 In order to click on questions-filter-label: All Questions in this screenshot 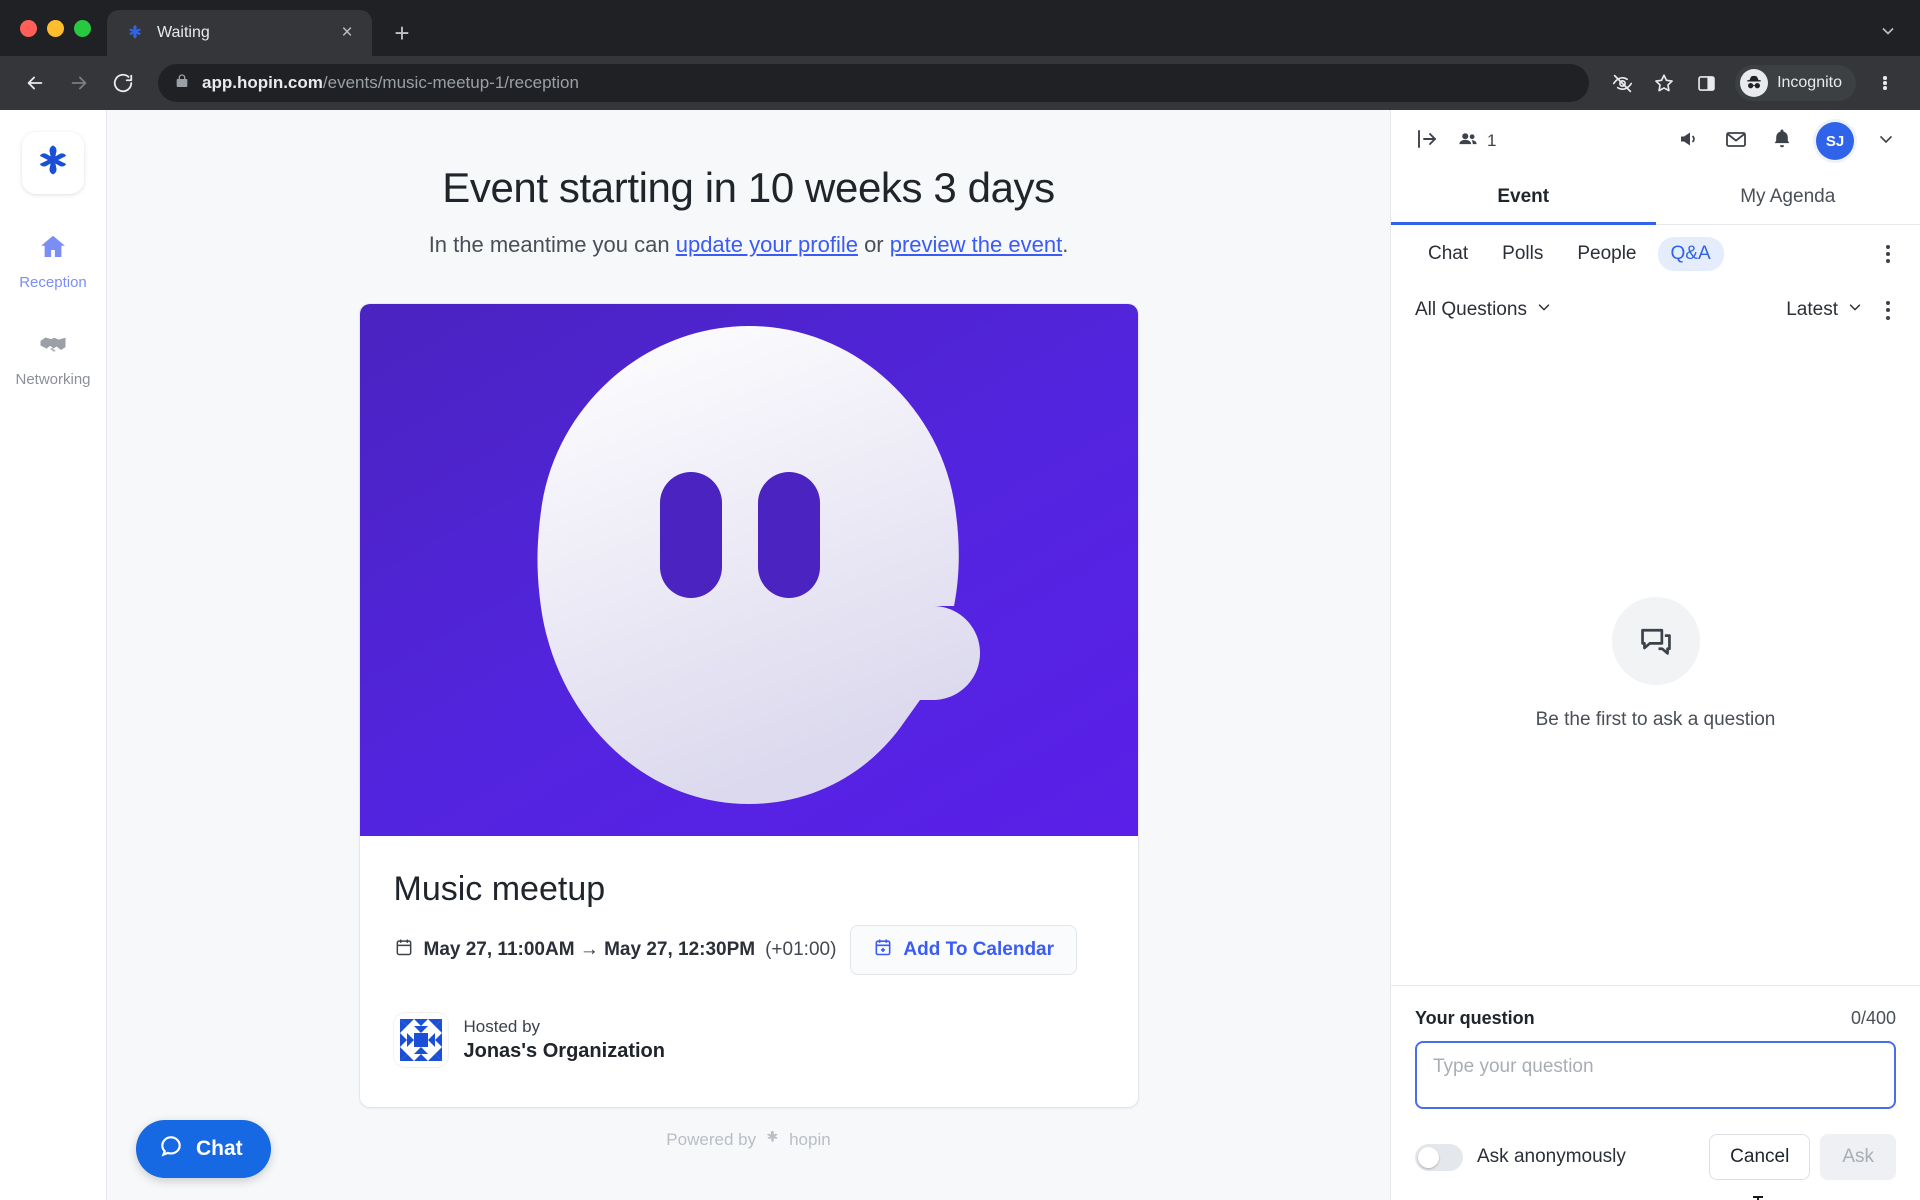, I will do `click(1471, 310)`.